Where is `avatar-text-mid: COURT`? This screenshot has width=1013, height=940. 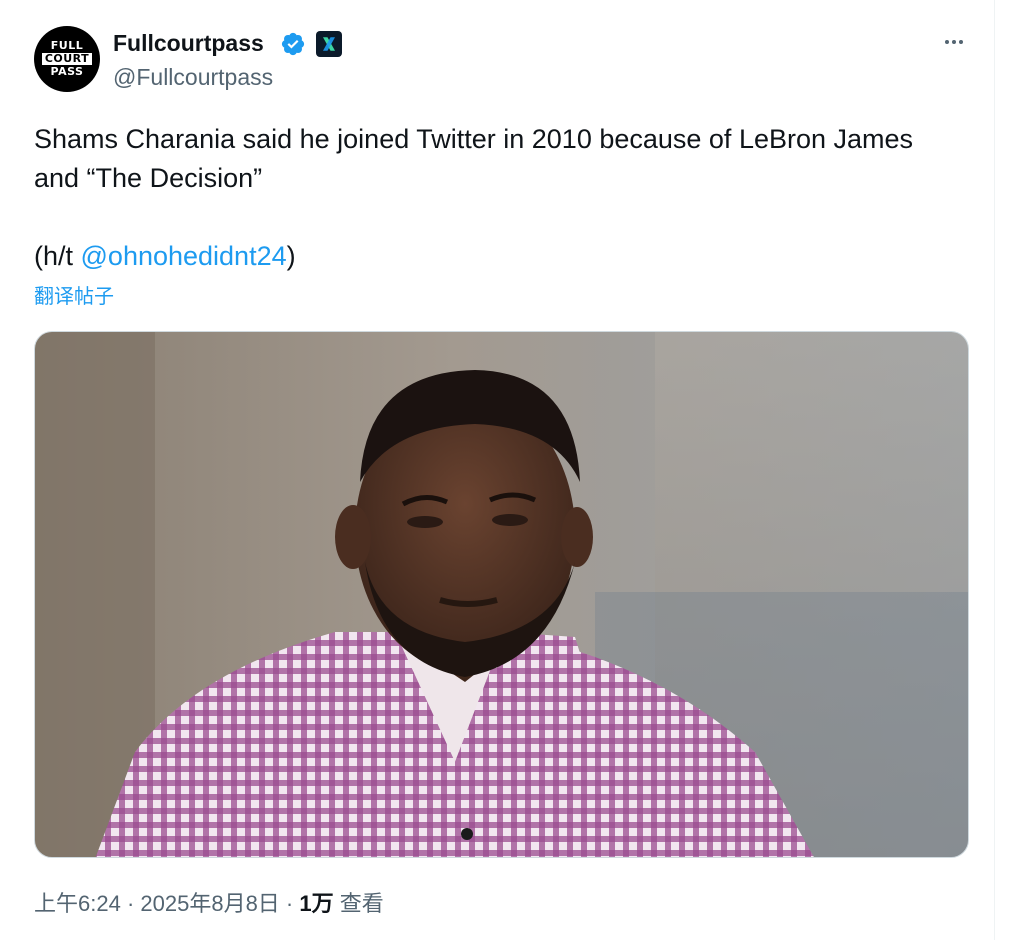
avatar-text-mid: COURT is located at coordinates (67, 59).